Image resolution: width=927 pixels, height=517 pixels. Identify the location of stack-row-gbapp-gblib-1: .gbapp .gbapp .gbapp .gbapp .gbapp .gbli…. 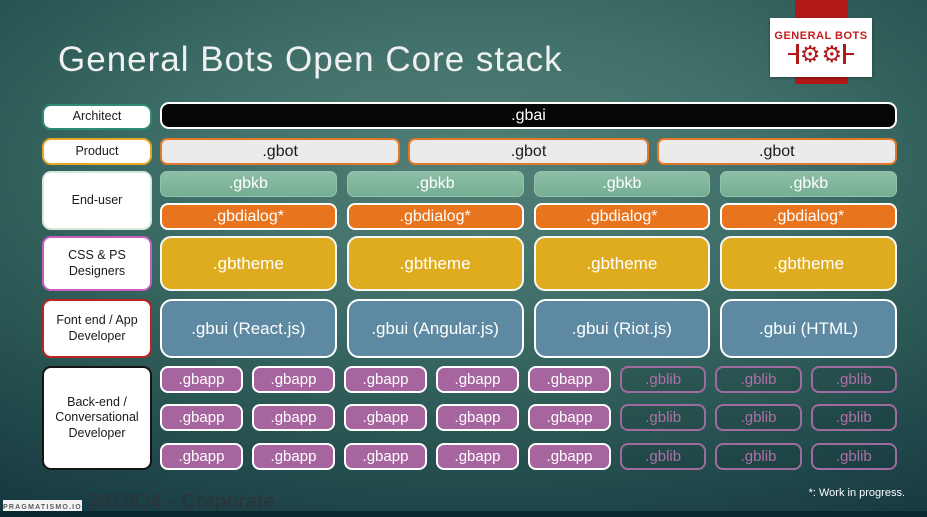
(528, 379).